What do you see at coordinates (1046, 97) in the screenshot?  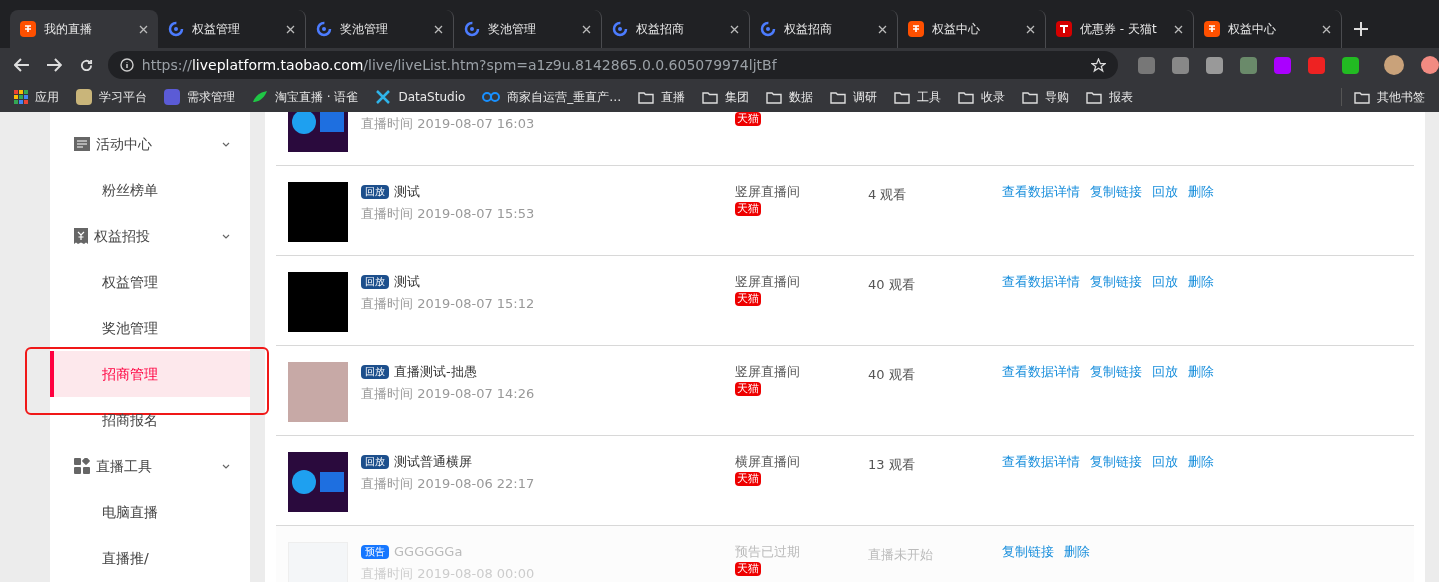 I see `bookmark-item: 导购` at bounding box center [1046, 97].